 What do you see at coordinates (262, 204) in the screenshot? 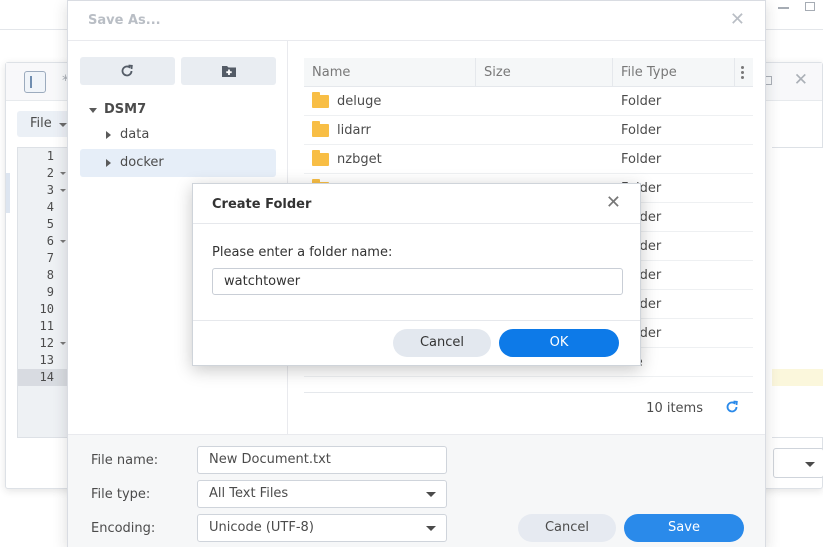
I see `create-folder-title: Create Folder` at bounding box center [262, 204].